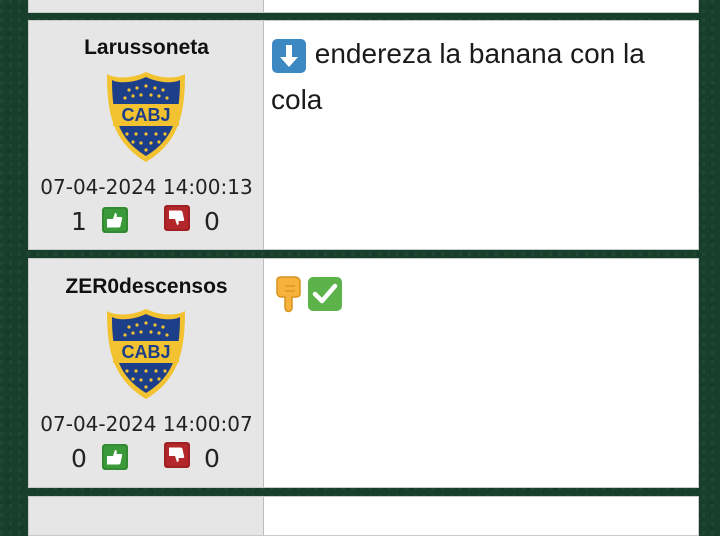 The width and height of the screenshot is (720, 536). I want to click on username: ZER0descensos, so click(146, 287).